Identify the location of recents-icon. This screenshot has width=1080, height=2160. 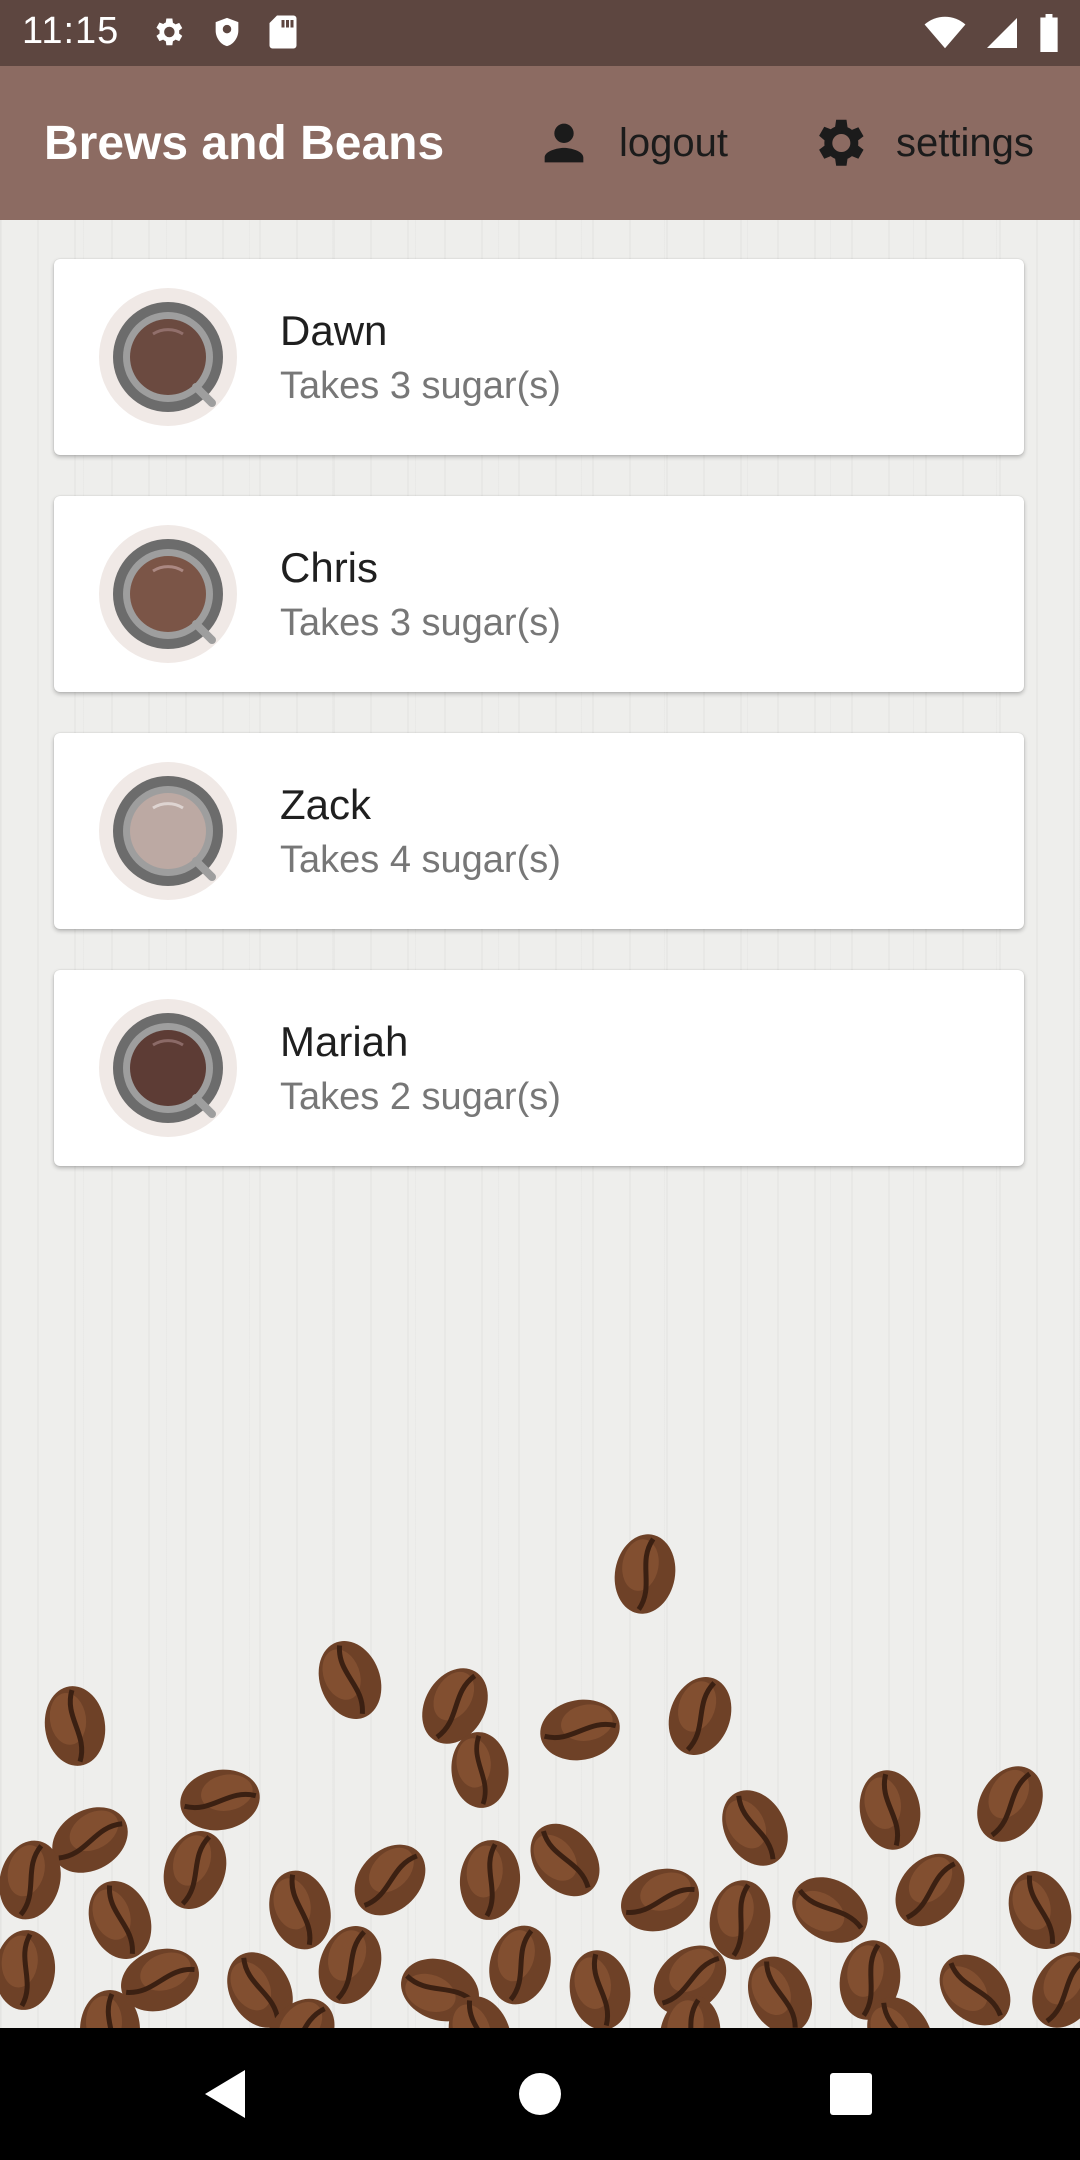
(851, 2094).